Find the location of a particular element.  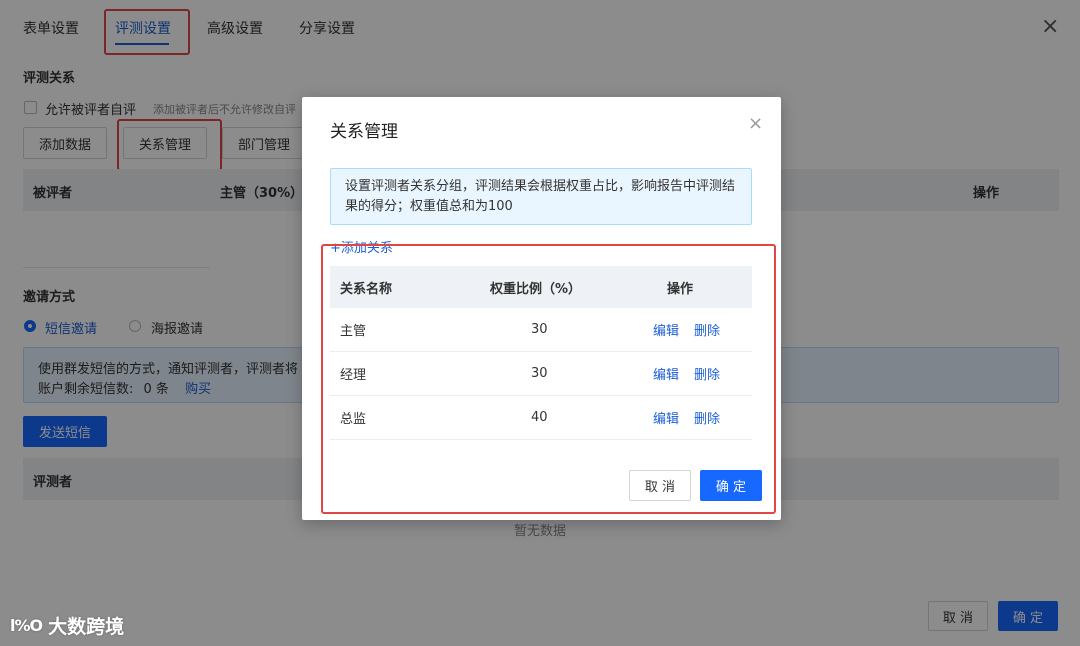

watermark: l%O 大数跨境 is located at coordinates (67, 625).